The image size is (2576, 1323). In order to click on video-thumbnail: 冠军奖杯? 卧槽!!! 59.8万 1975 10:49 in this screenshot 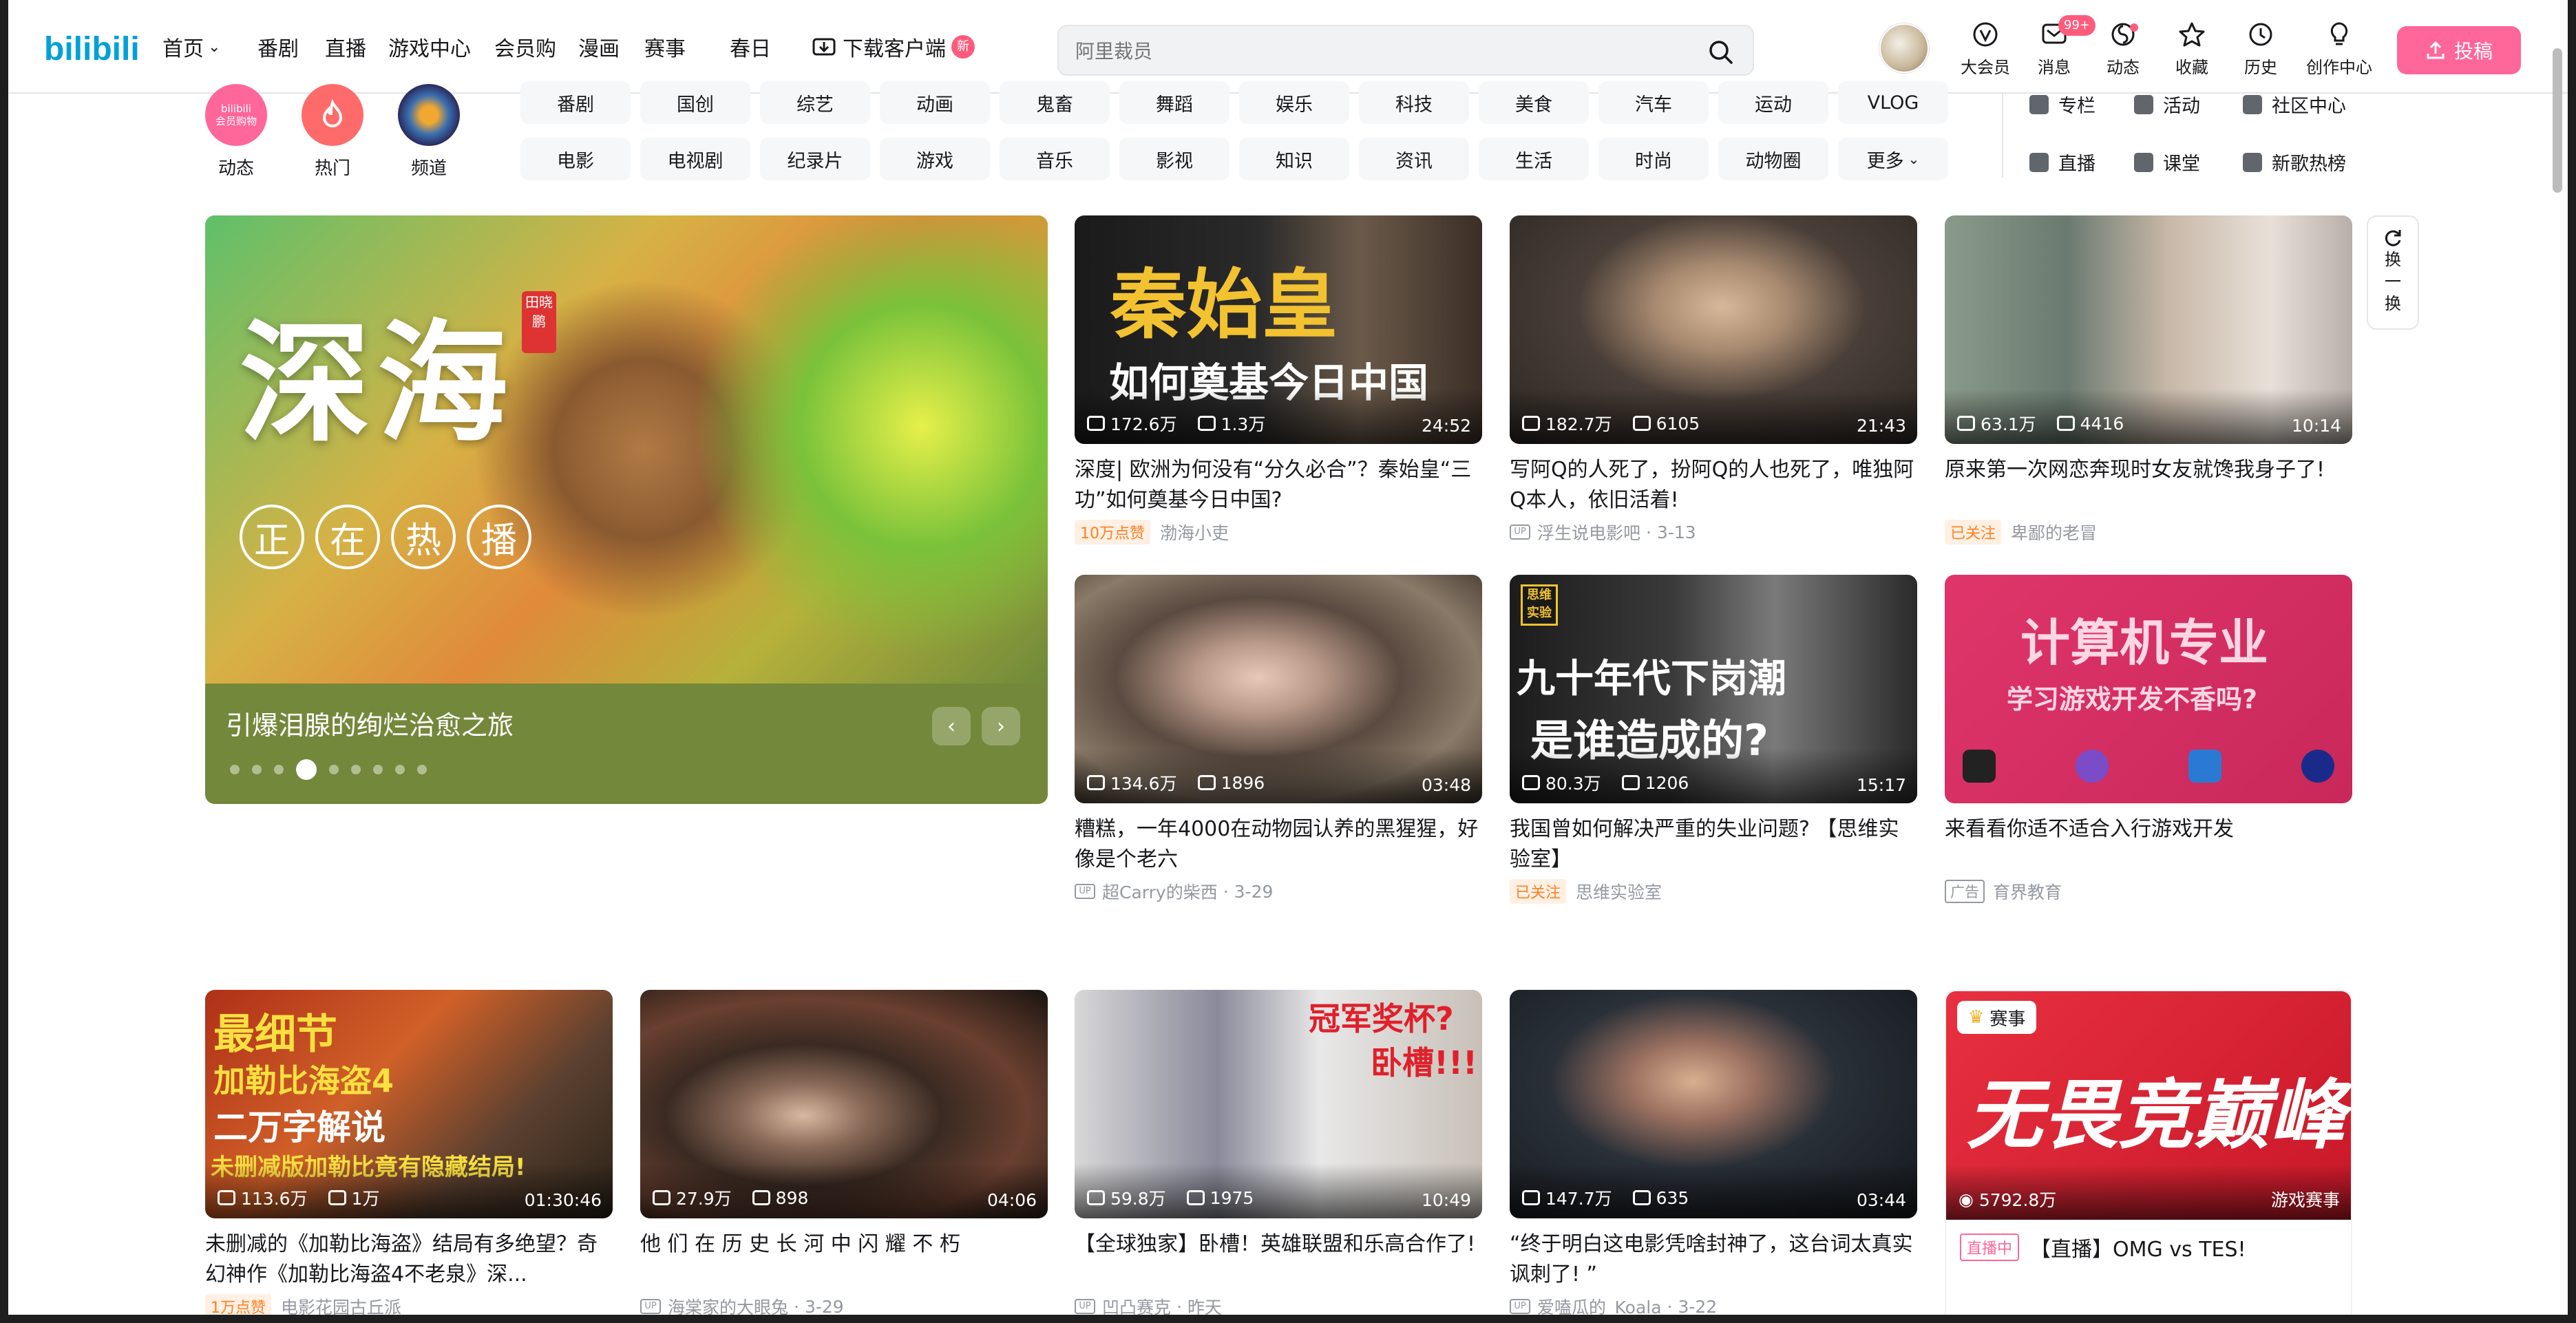, I will do `click(1279, 1104)`.